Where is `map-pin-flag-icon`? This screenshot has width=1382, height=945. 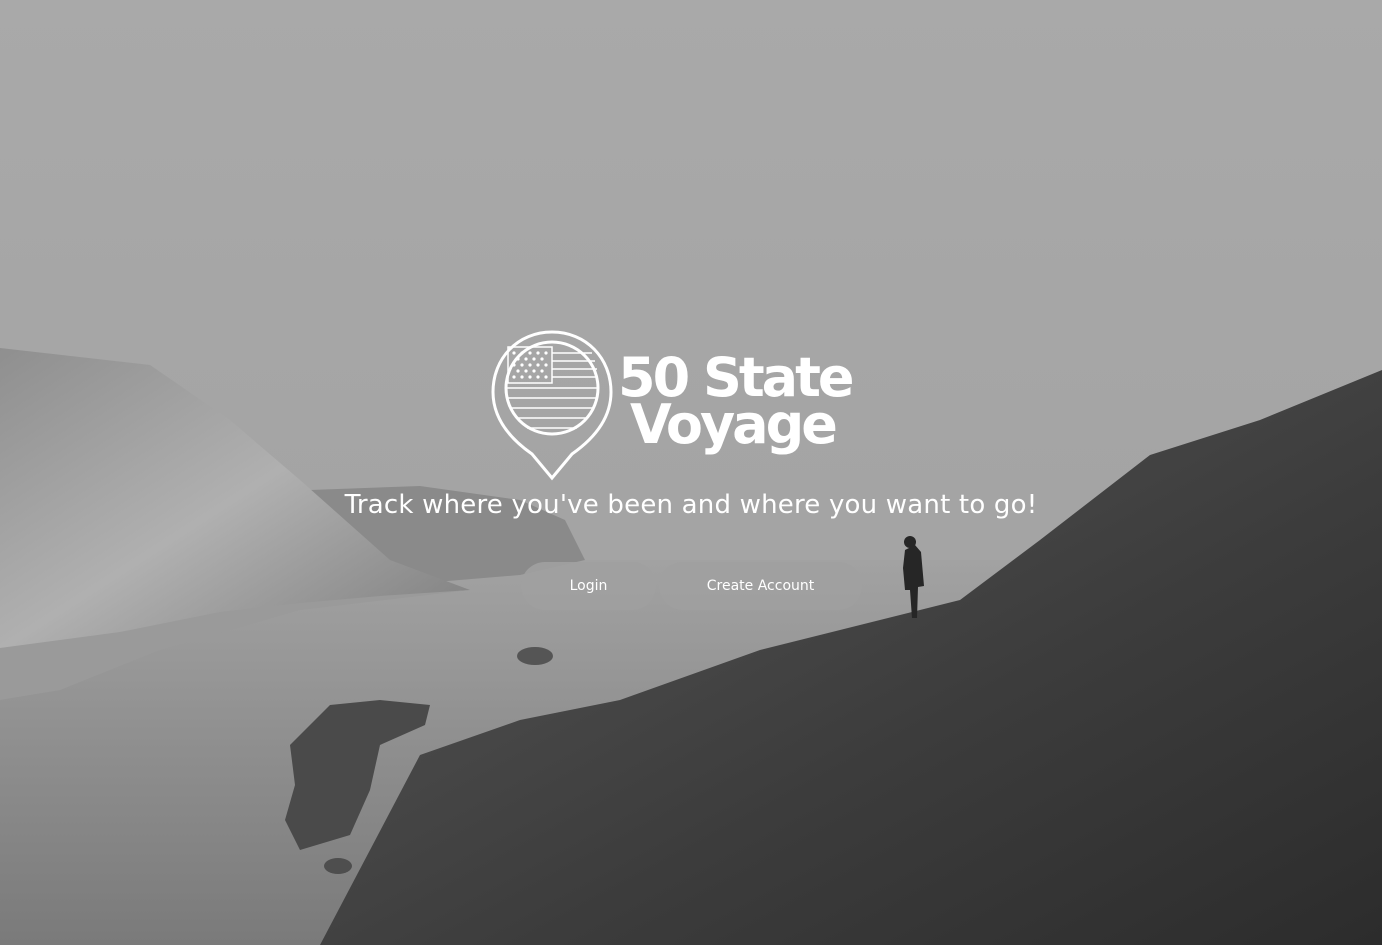 map-pin-flag-icon is located at coordinates (552, 405).